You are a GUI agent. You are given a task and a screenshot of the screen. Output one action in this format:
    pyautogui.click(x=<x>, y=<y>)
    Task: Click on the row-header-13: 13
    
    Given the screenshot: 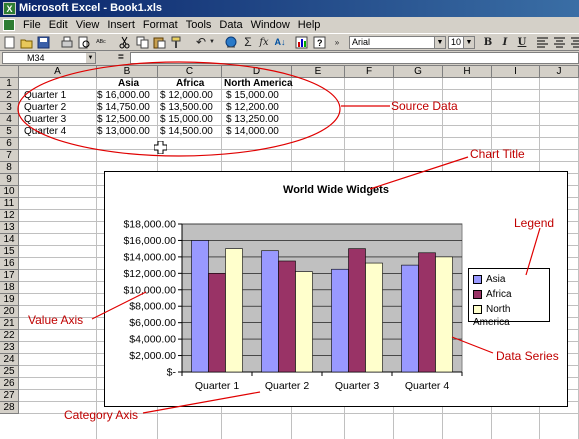 What is the action you would take?
    pyautogui.click(x=9, y=228)
    